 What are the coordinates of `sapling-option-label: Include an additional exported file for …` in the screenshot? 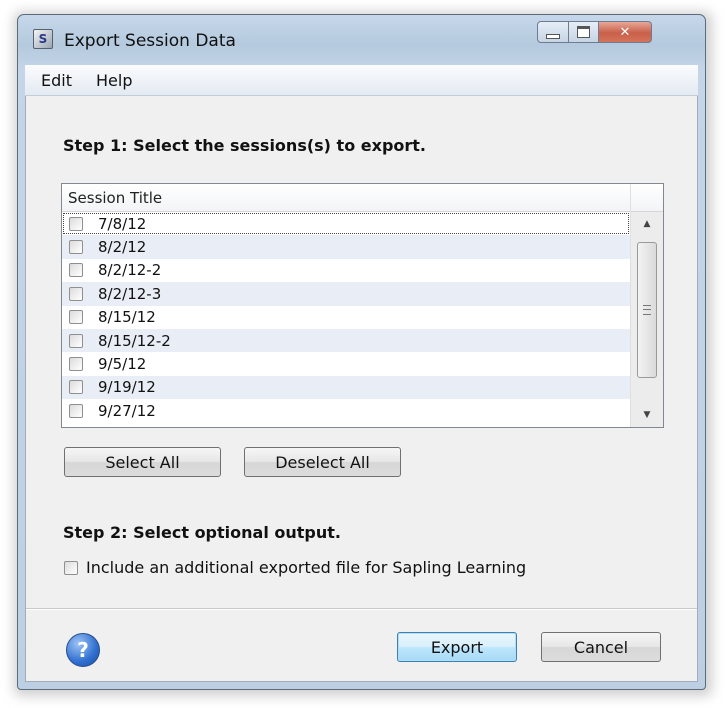 It's located at (306, 567).